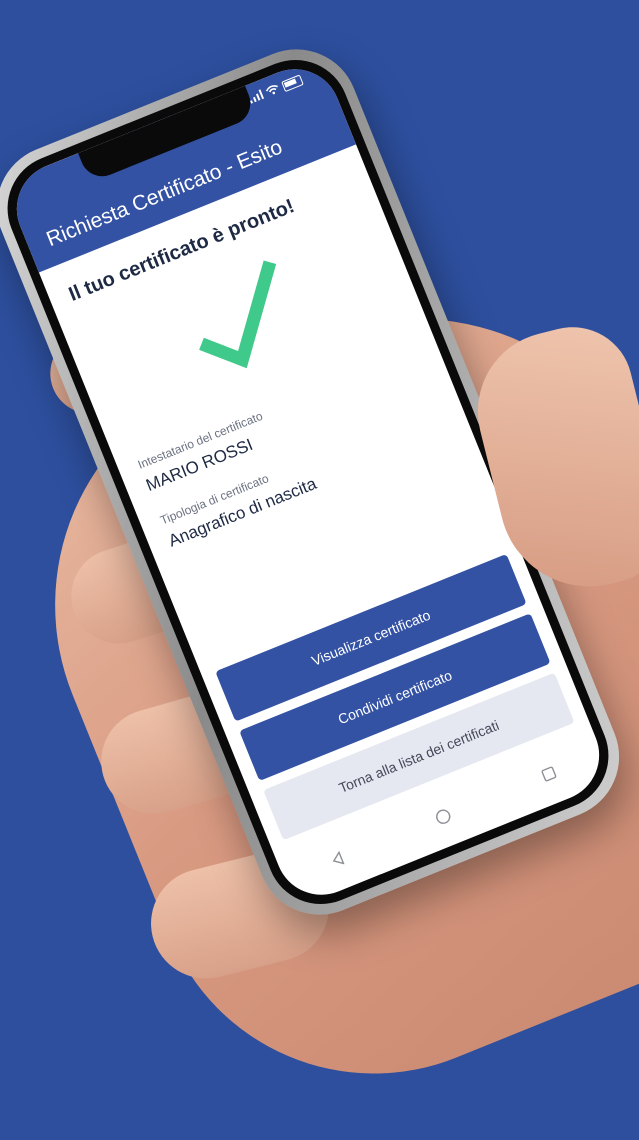  I want to click on success-check, so click(241, 319).